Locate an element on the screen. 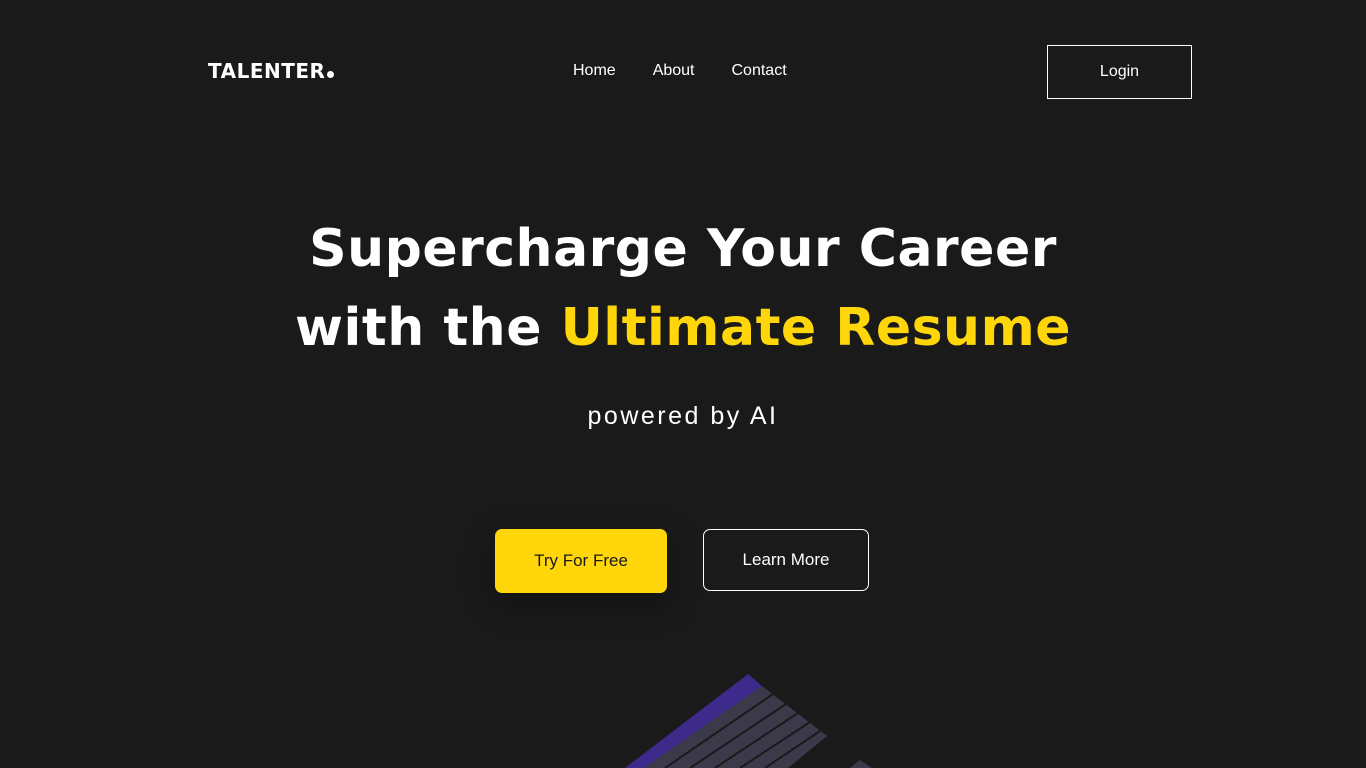 This screenshot has height=768, width=1366. illustration-corner is located at coordinates (861, 764).